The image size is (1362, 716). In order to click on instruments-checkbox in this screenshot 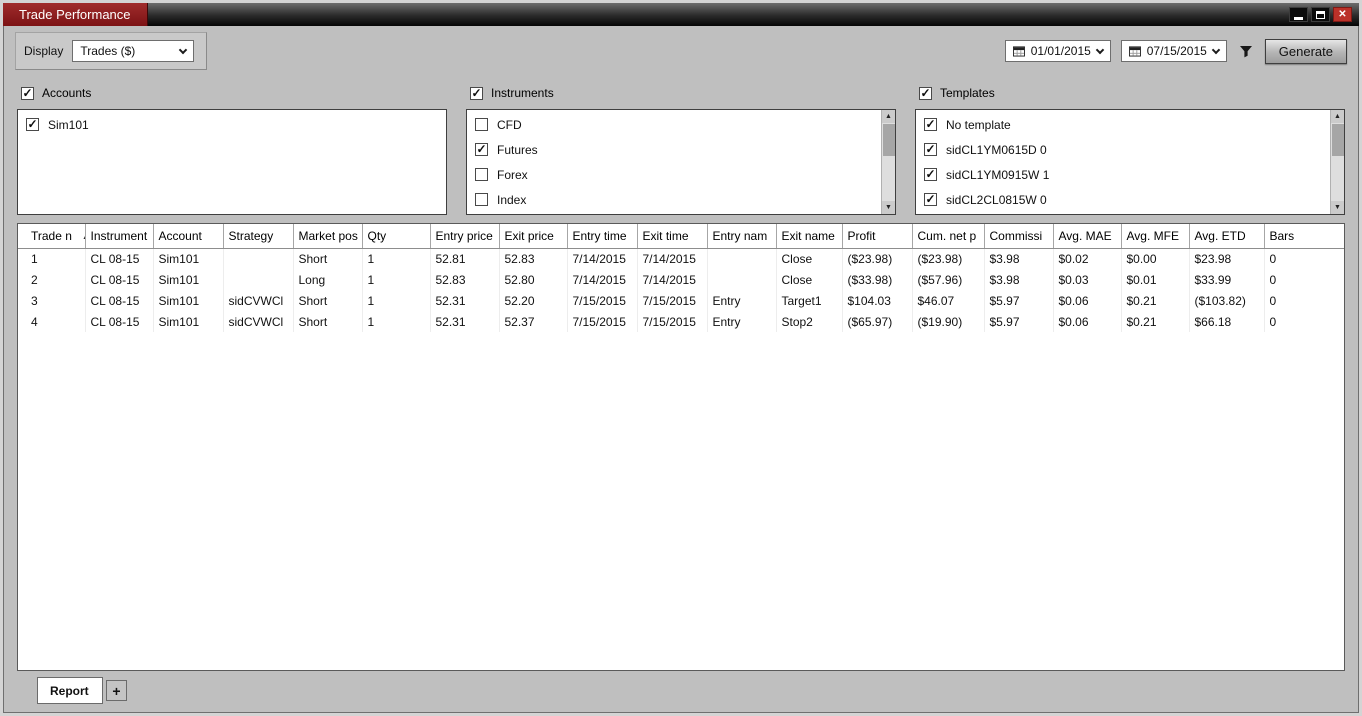, I will do `click(476, 93)`.